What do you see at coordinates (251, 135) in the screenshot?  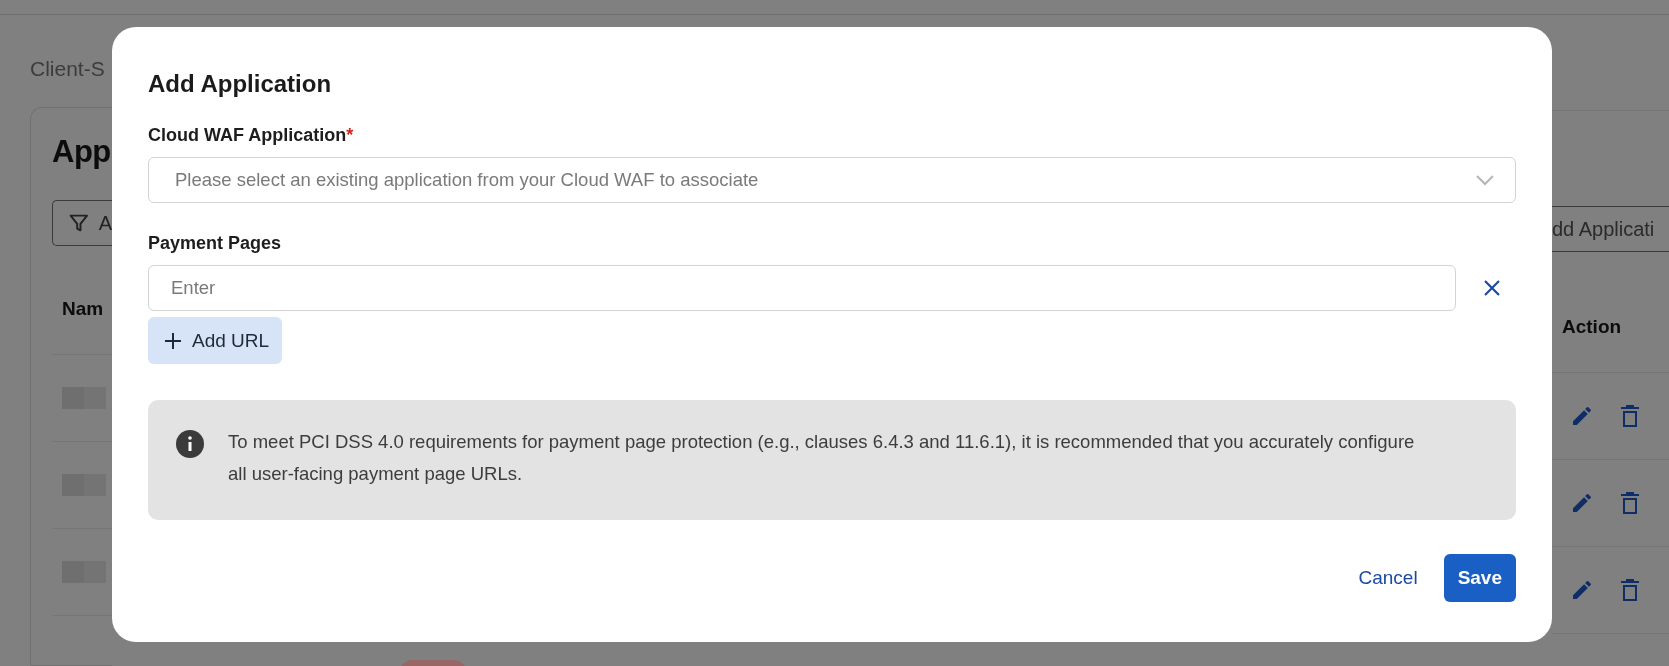 I see `field-label: Cloud WAF Application*` at bounding box center [251, 135].